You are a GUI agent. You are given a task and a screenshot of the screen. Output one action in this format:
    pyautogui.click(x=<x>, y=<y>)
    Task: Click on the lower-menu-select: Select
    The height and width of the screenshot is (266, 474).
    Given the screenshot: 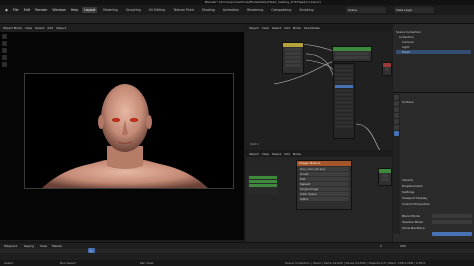 What is the action you would take?
    pyautogui.click(x=276, y=154)
    